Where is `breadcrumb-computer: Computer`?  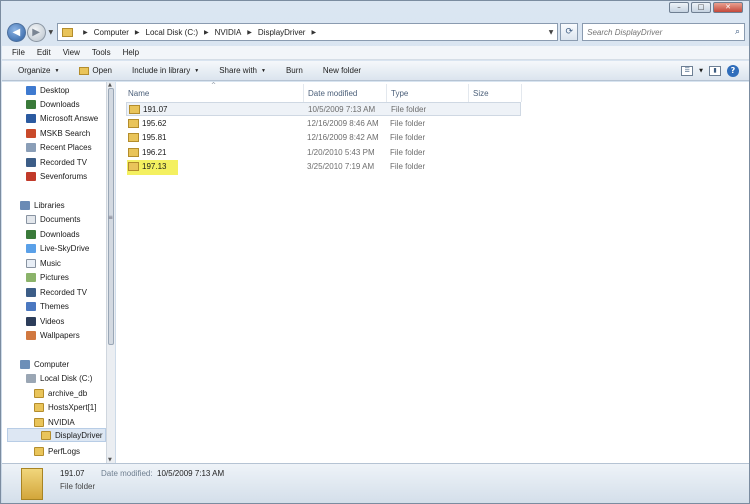 breadcrumb-computer: Computer is located at coordinates (111, 32).